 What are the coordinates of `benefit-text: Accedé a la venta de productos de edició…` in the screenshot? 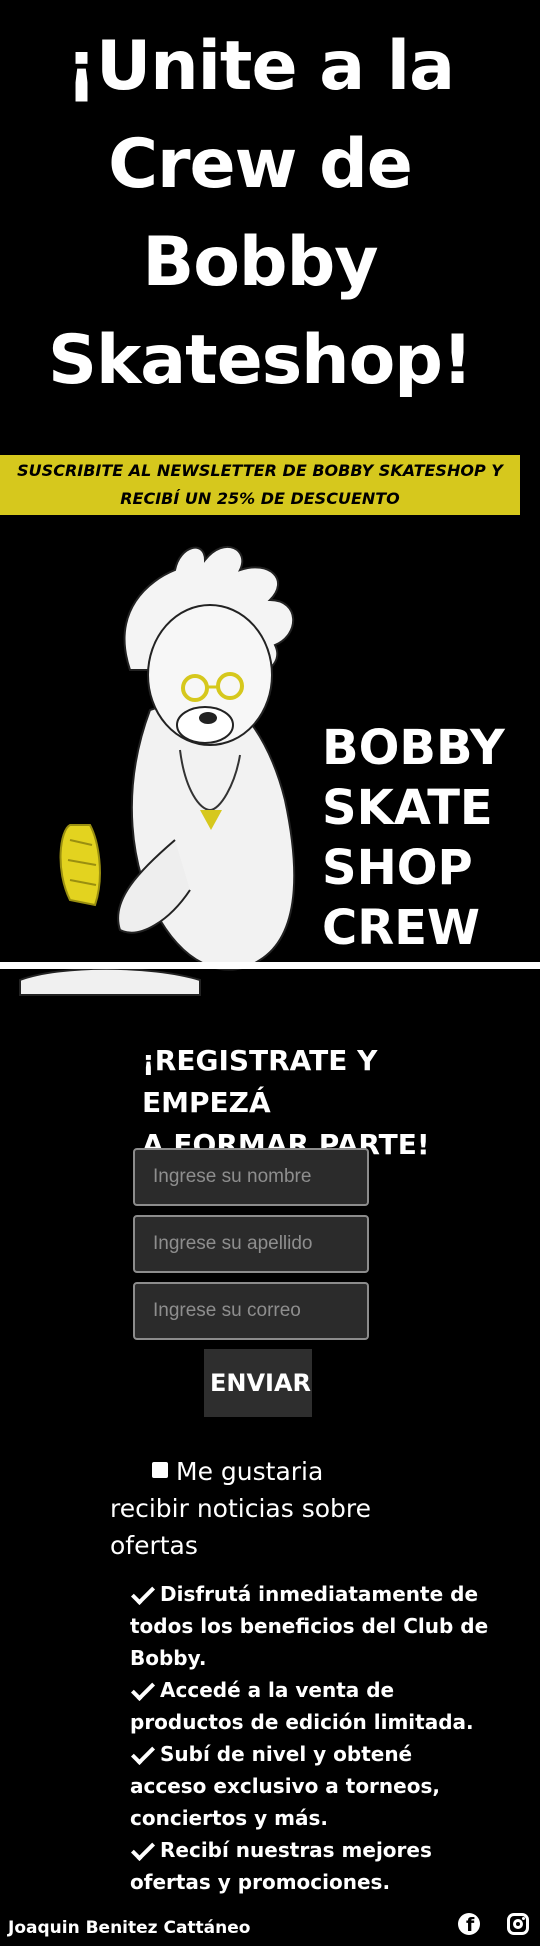 It's located at (302, 1706).